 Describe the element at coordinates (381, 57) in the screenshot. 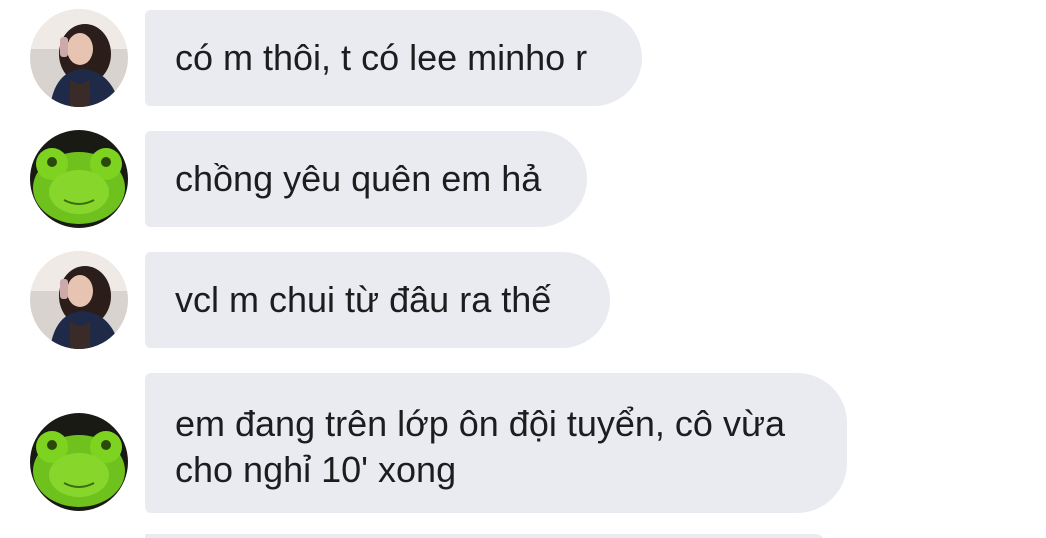

I see `message-text: có m thôi, t có lee minho r` at that location.